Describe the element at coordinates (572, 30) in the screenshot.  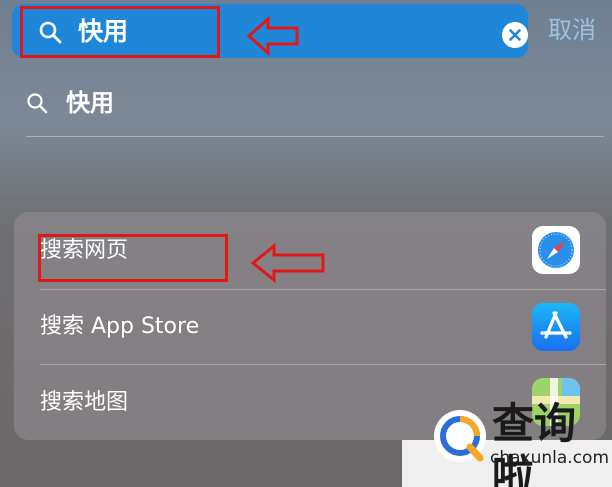
I see `cancel-button: 取消` at that location.